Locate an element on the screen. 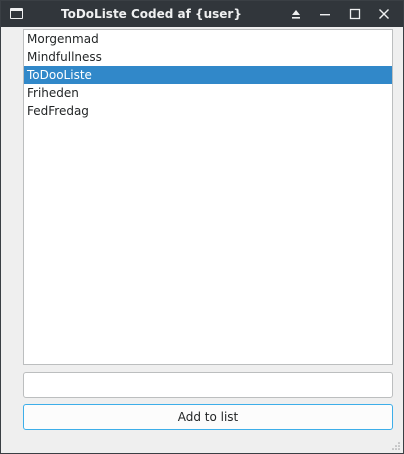  maximize-icon is located at coordinates (355, 14).